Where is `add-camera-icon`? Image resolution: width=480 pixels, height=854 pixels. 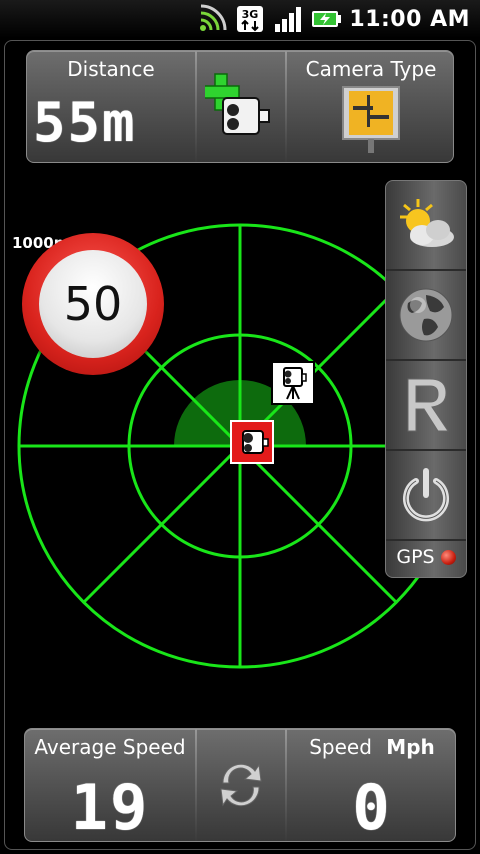
add-camera-icon is located at coordinates (237, 103).